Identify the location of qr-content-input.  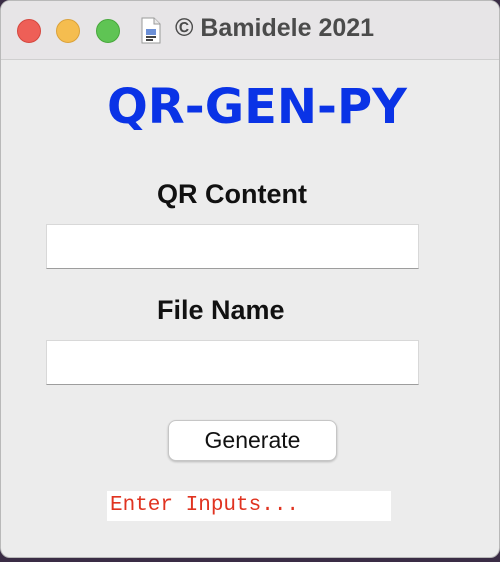
(232, 246).